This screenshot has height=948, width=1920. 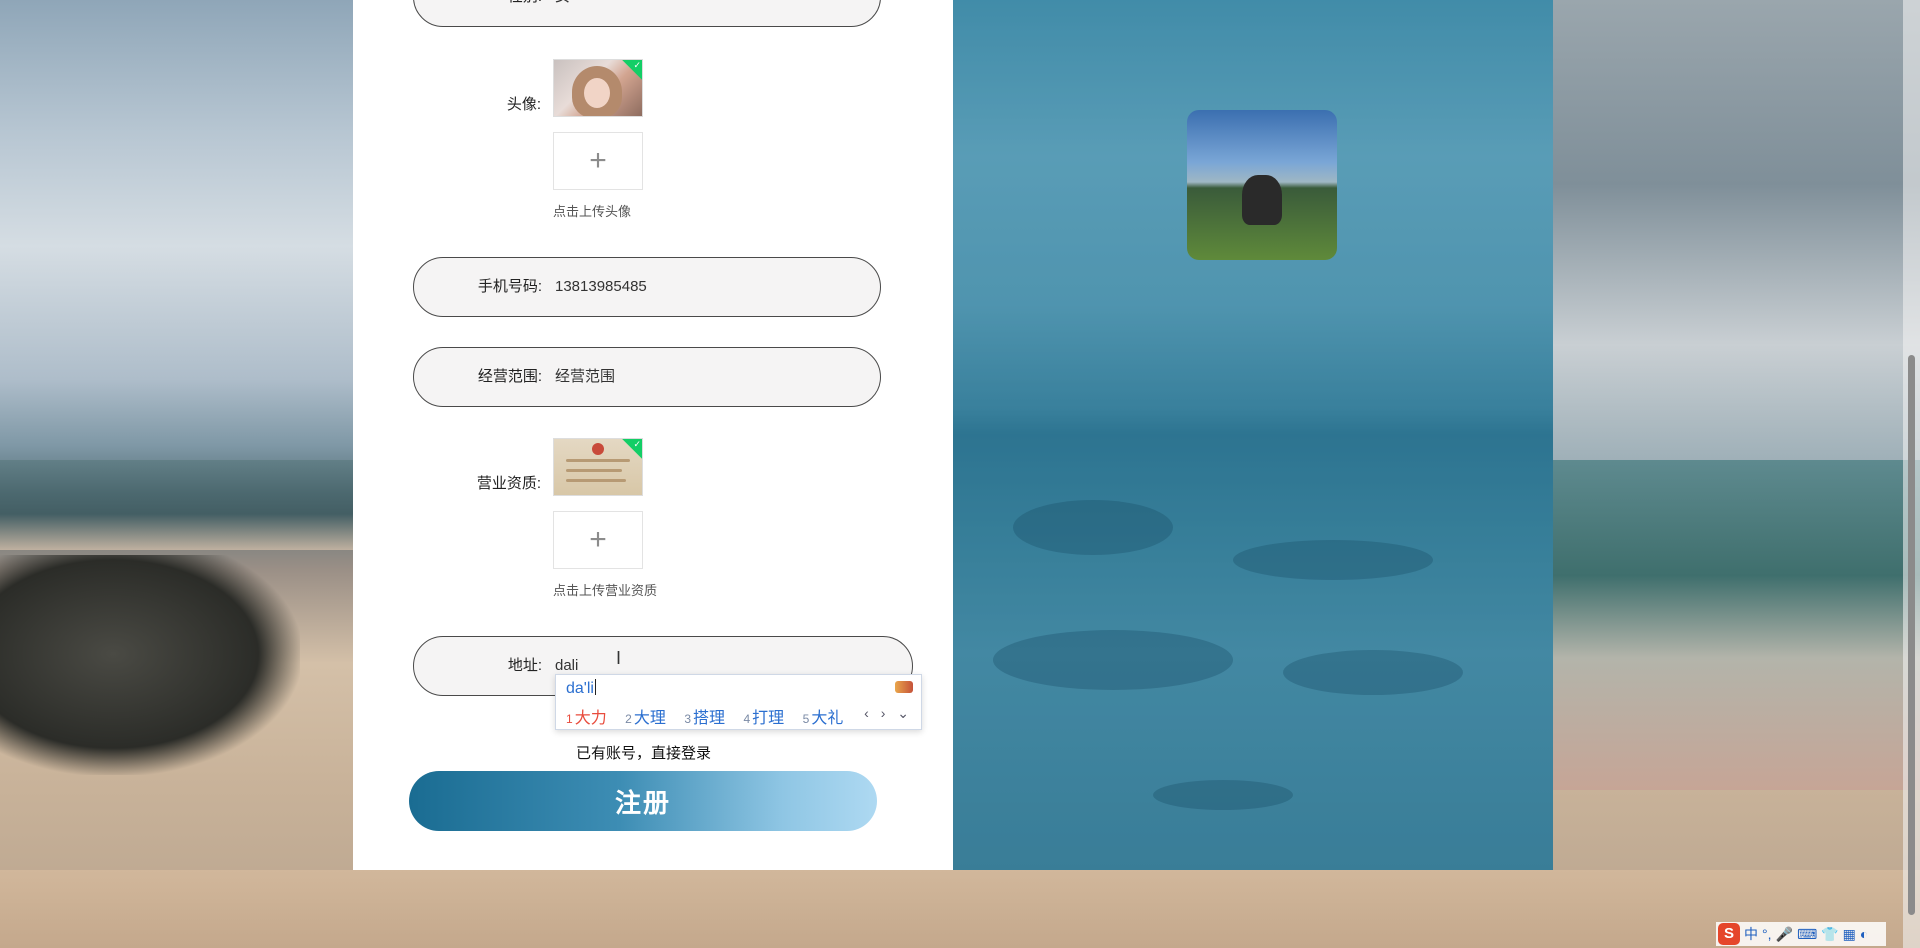 I want to click on ime-page-nav: ‹ › ⌄, so click(x=888, y=713).